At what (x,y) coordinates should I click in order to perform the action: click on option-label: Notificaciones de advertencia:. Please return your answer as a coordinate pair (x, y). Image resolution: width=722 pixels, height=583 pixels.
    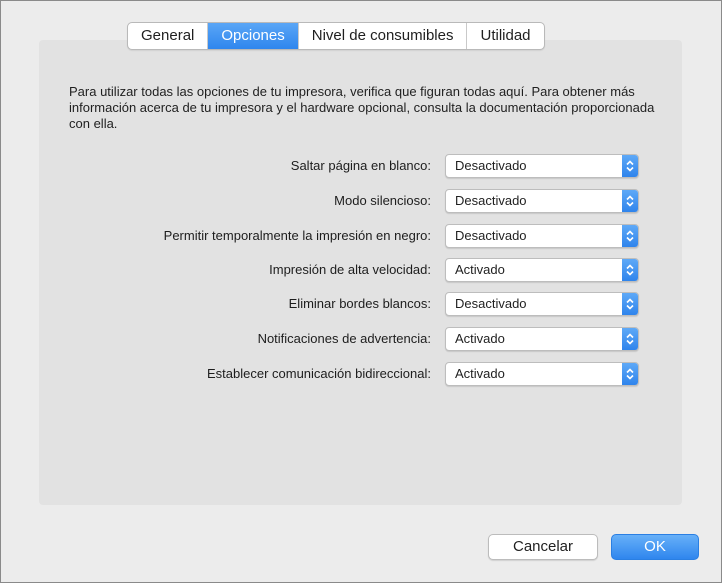
    Looking at the image, I should click on (344, 338).